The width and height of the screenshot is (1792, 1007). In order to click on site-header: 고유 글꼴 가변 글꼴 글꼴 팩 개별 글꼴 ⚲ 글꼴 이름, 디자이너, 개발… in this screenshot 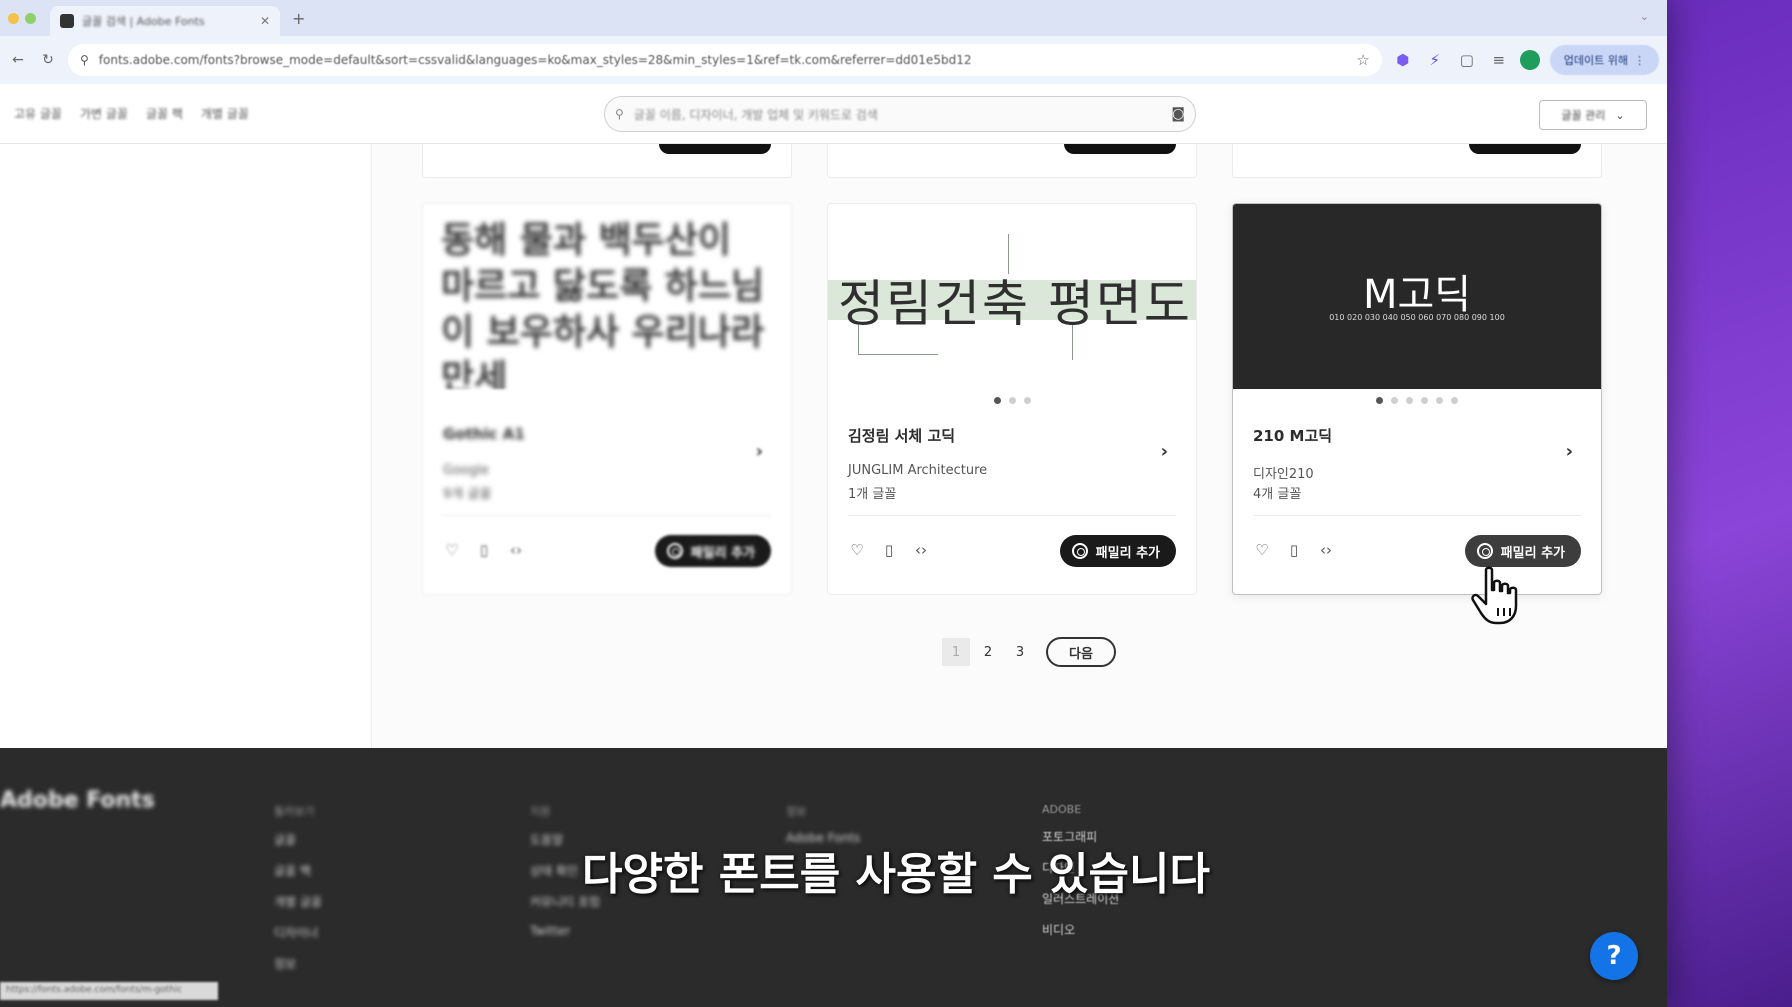, I will do `click(833, 114)`.